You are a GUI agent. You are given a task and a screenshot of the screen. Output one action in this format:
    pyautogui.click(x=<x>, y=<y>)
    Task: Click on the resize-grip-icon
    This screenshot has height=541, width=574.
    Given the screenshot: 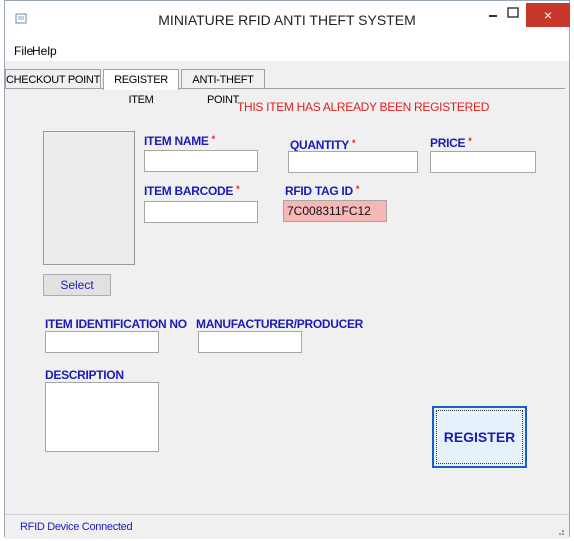 What is the action you would take?
    pyautogui.click(x=560, y=531)
    